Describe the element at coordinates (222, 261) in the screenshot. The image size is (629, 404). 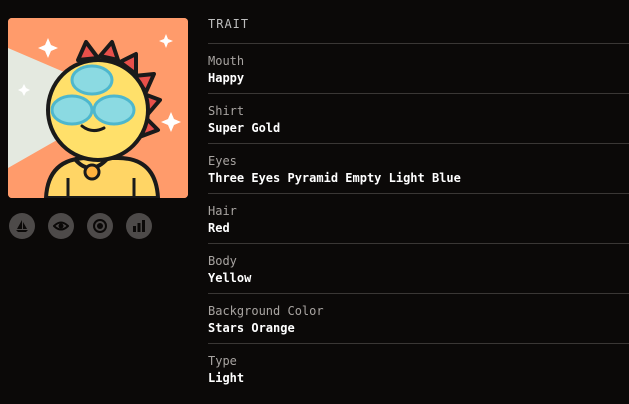
I see `trait-label: Body` at that location.